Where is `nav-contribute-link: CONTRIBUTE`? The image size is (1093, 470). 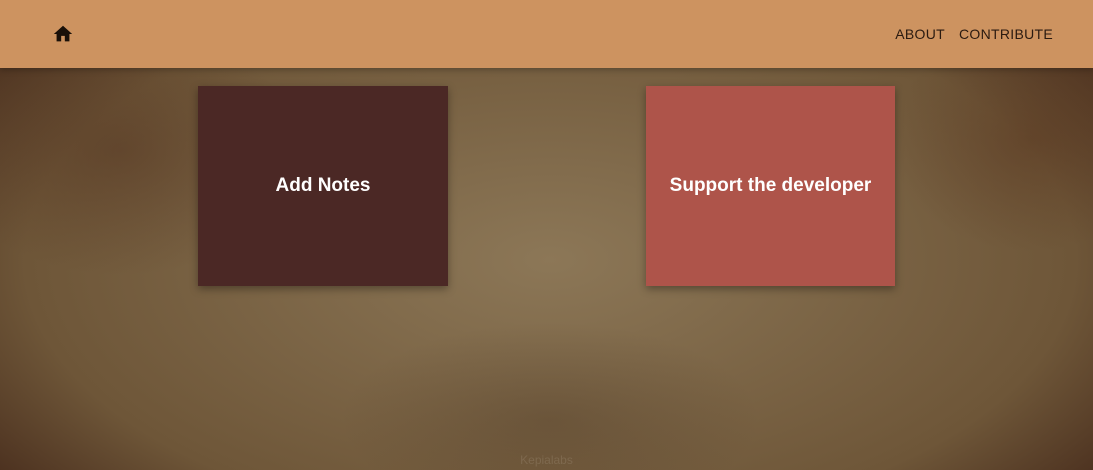
nav-contribute-link: CONTRIBUTE is located at coordinates (1006, 34).